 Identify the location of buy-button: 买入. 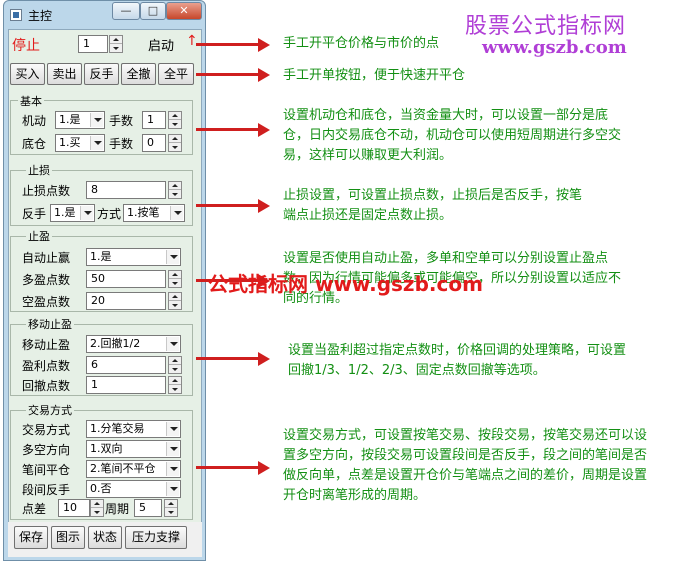
(27, 74).